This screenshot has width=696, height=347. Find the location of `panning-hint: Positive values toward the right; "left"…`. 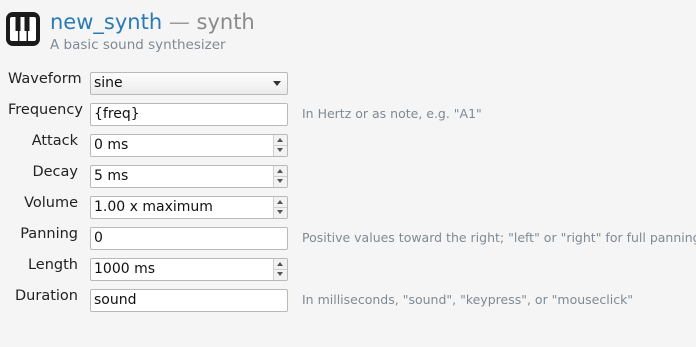

panning-hint: Positive values toward the right; "left"… is located at coordinates (499, 237).